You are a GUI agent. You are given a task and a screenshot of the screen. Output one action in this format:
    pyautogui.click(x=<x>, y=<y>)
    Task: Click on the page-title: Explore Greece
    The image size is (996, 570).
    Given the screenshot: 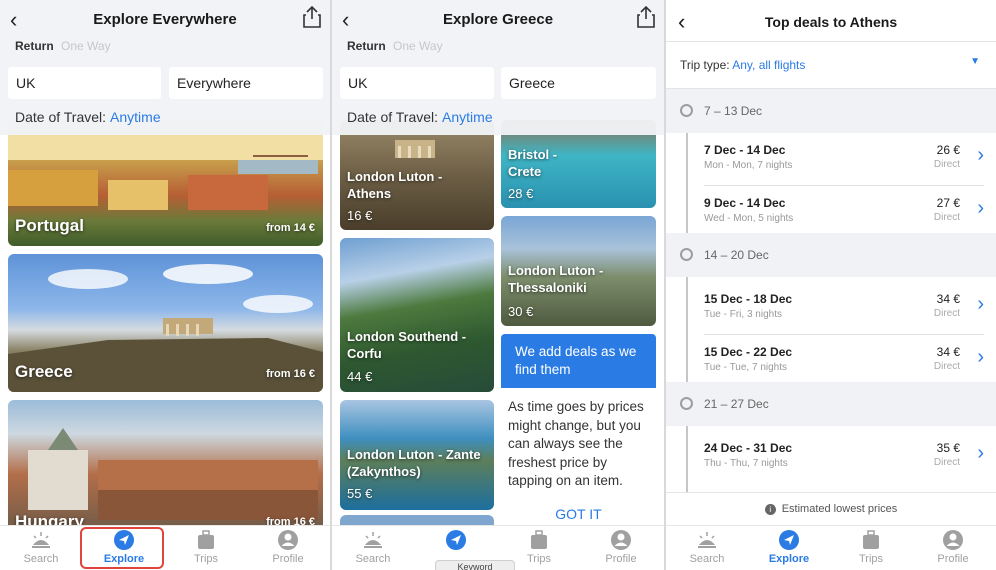 What is the action you would take?
    pyautogui.click(x=498, y=19)
    